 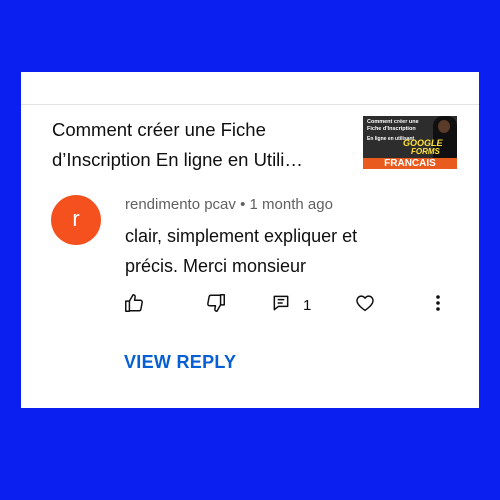 What do you see at coordinates (291, 204) in the screenshot?
I see `comment-time: 1 month ago` at bounding box center [291, 204].